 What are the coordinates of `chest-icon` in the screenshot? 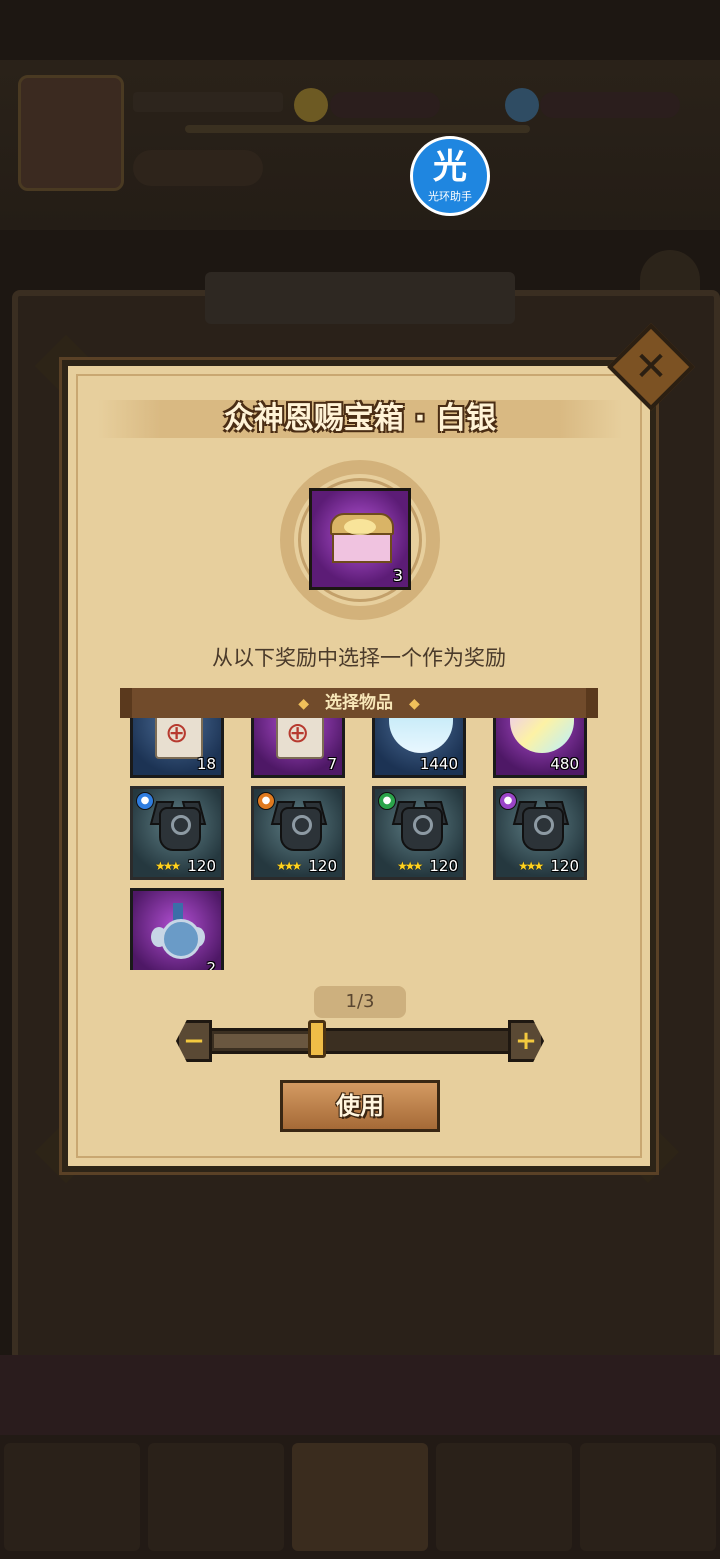 It's located at (362, 538).